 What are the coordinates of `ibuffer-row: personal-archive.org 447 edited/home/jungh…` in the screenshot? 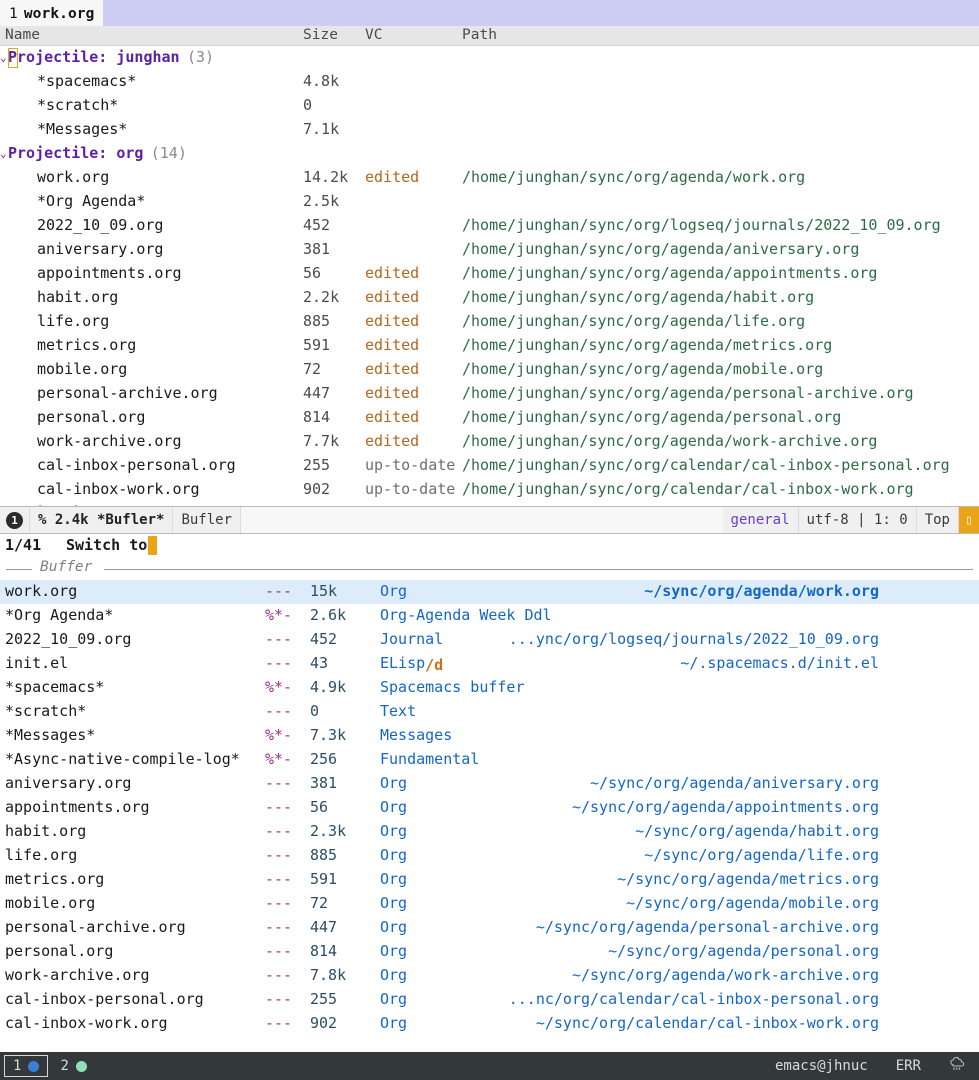 It's located at (489, 394).